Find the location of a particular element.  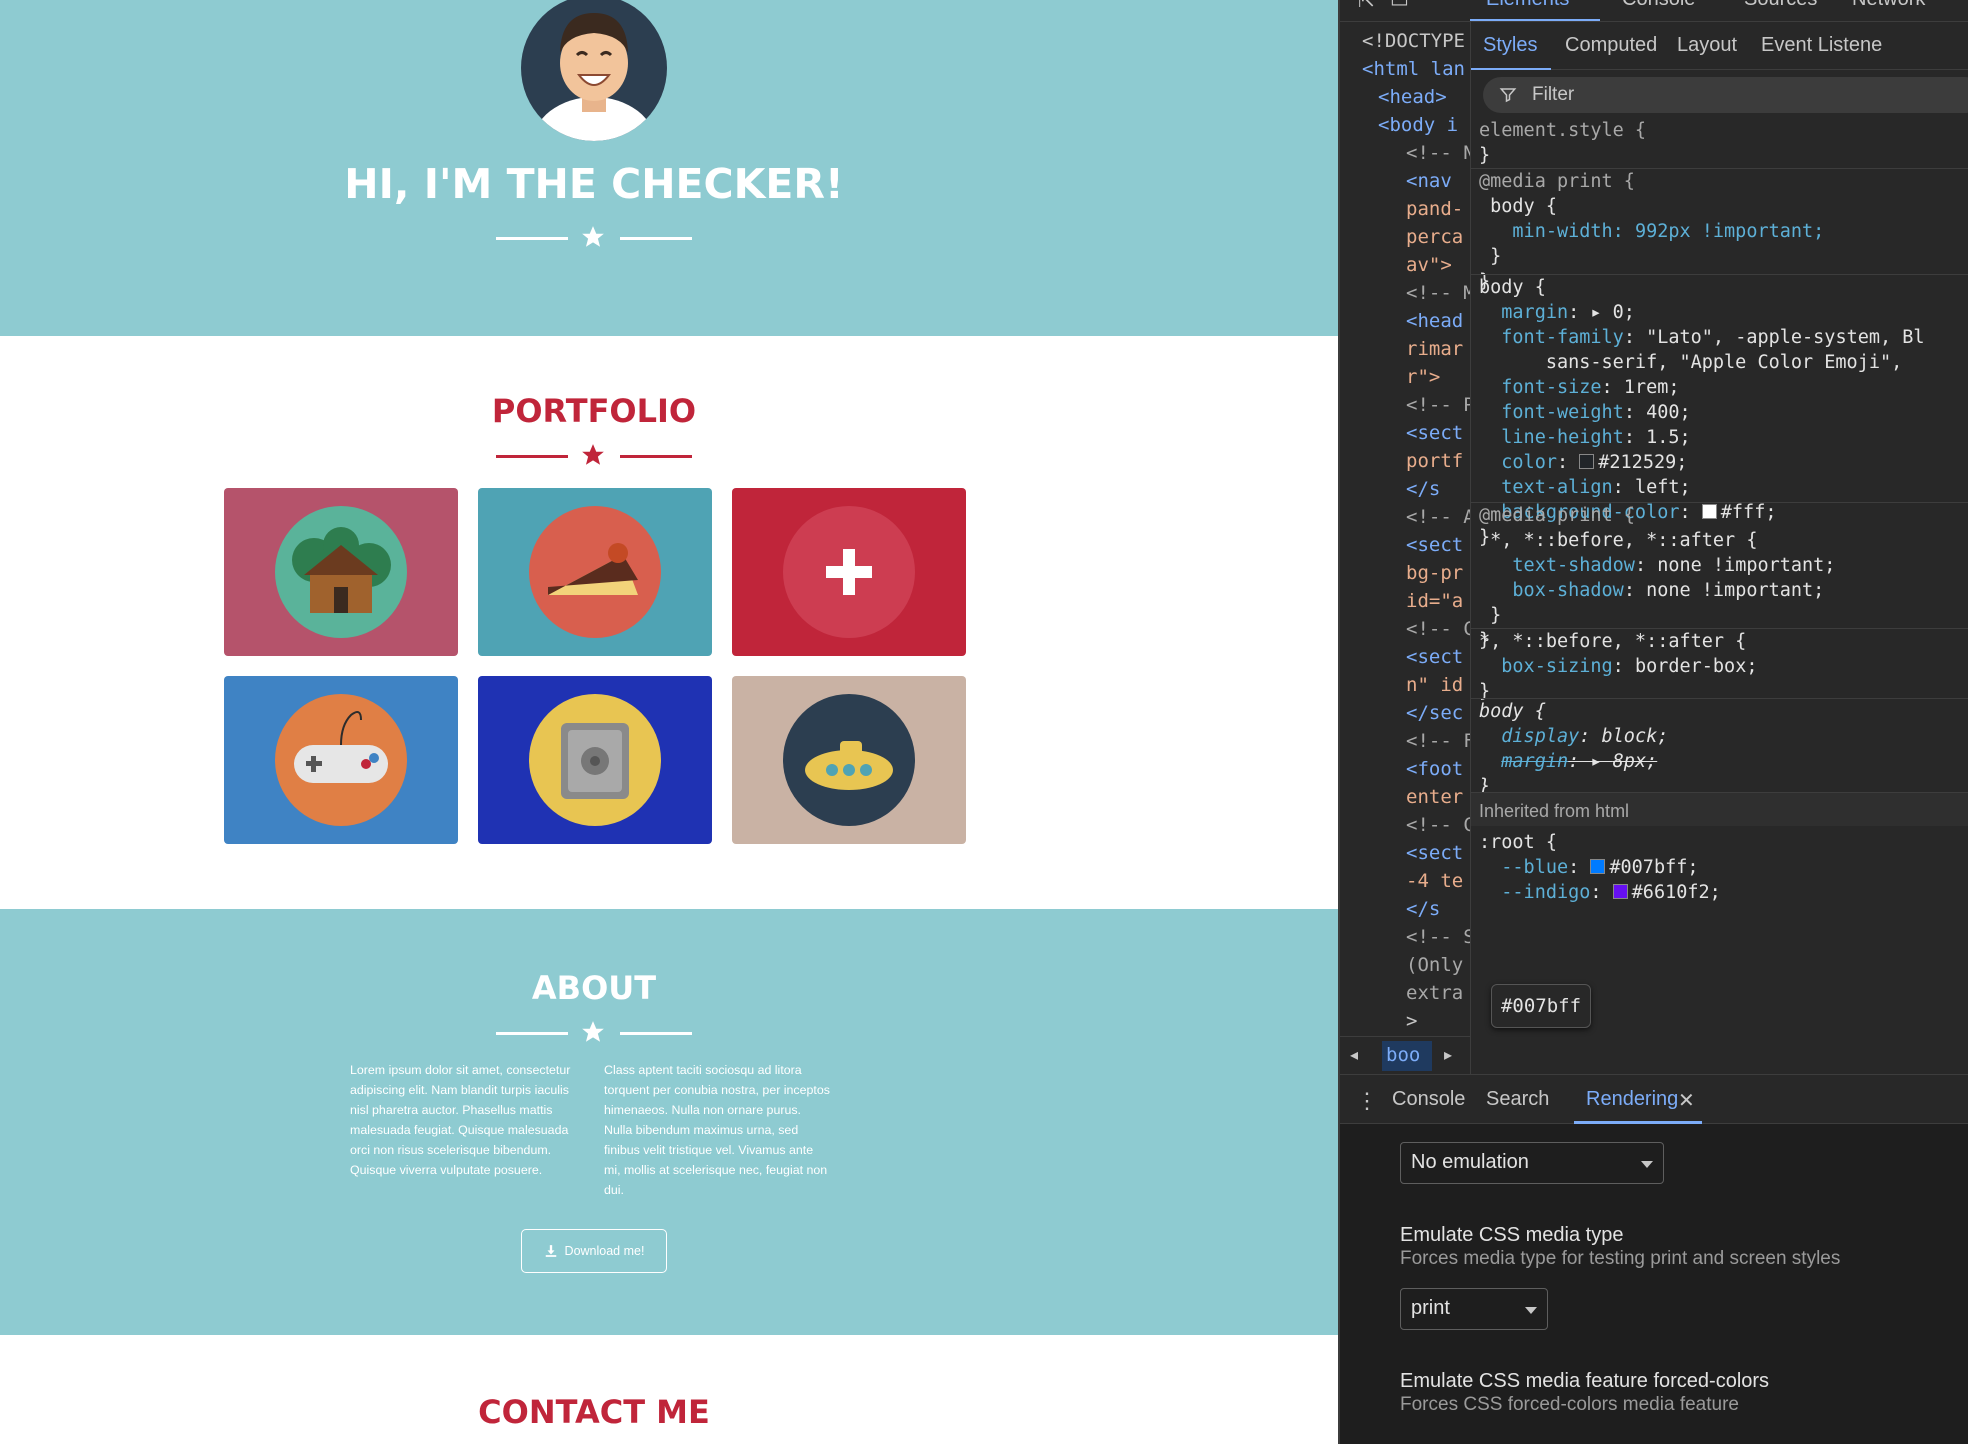

dom-line: <head is located at coordinates (1434, 321).